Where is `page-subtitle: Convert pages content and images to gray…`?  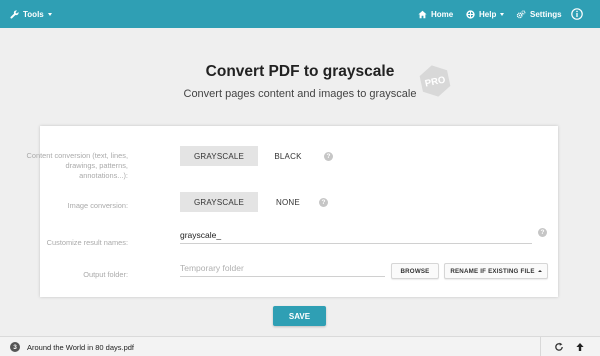 page-subtitle: Convert pages content and images to gray… is located at coordinates (300, 94).